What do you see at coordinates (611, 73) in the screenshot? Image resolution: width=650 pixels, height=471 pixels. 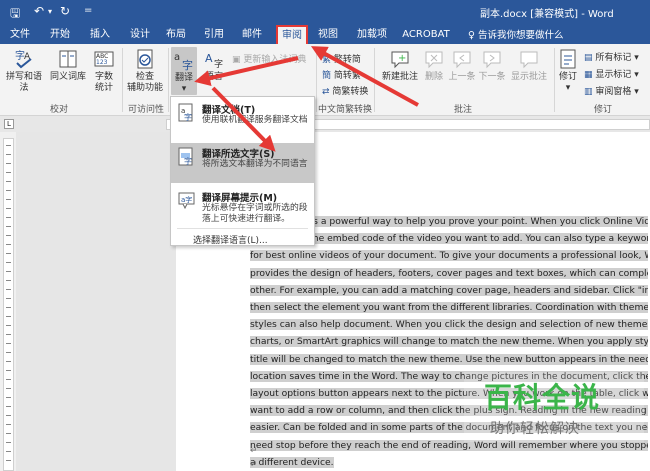 I see `show-markup-button: ▦ 显示标记 ▾` at bounding box center [611, 73].